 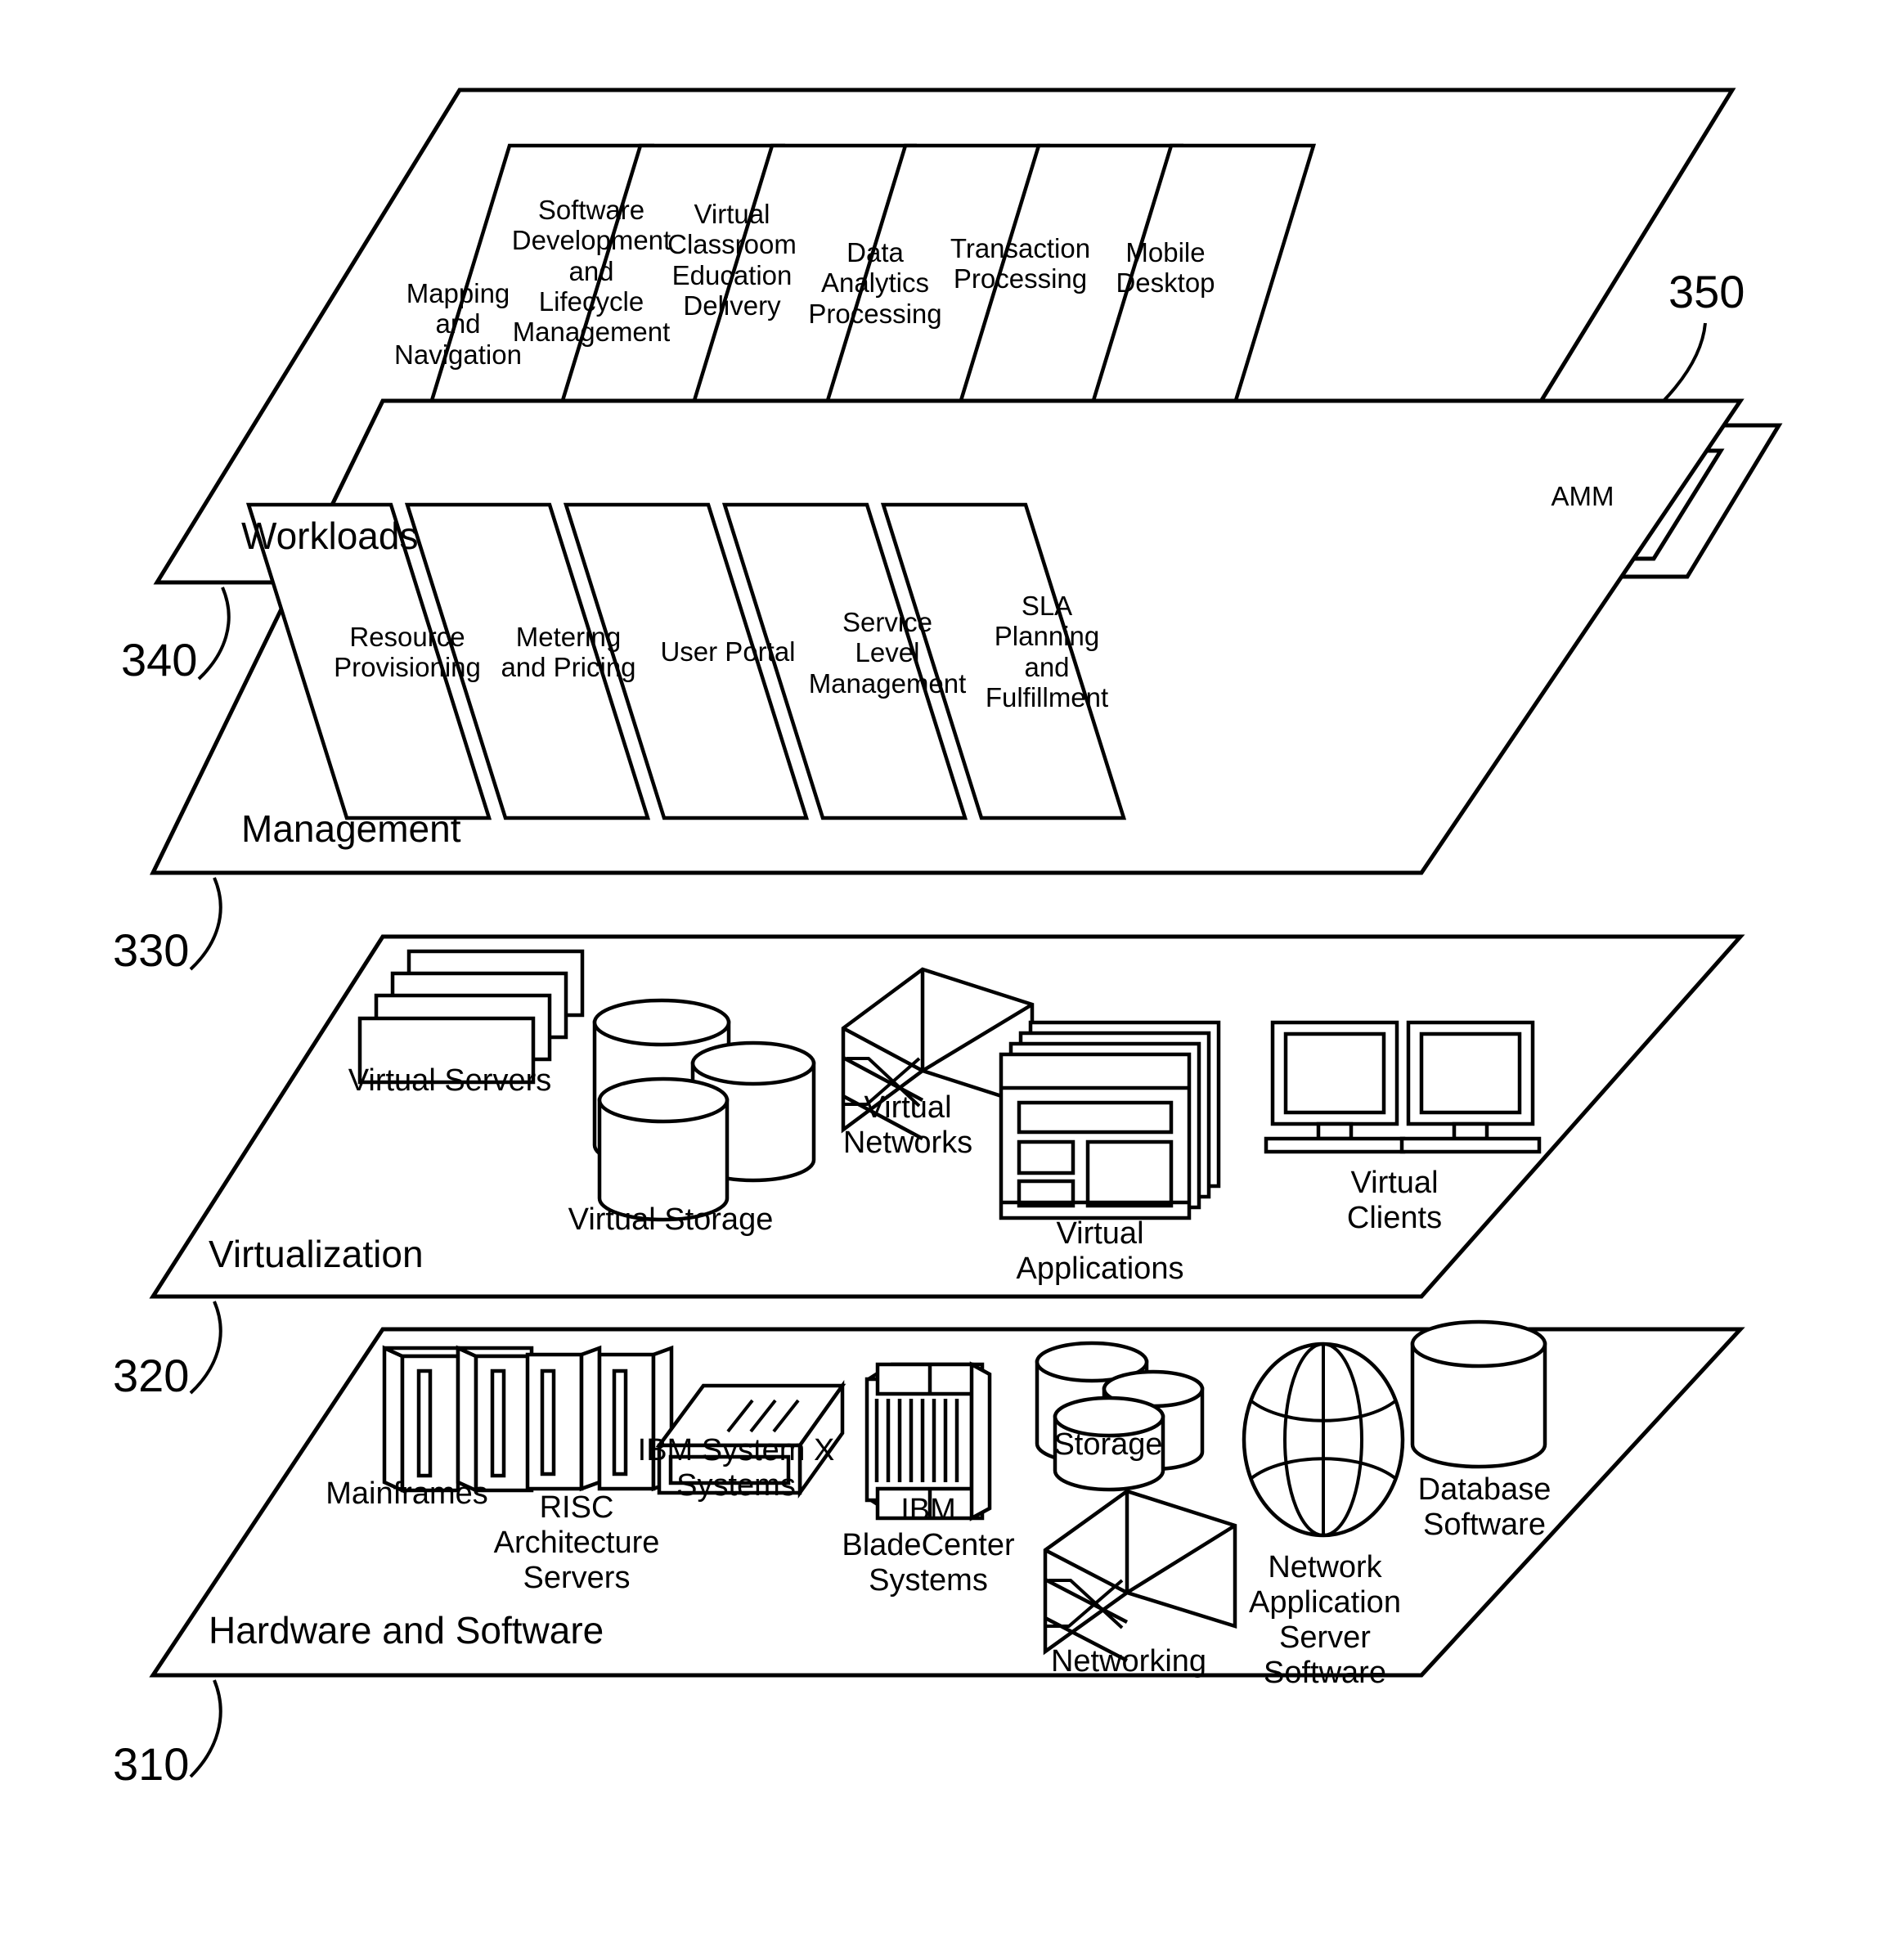 I want to click on virtualization-item-label: Virtual Clients, so click(x=1394, y=1200).